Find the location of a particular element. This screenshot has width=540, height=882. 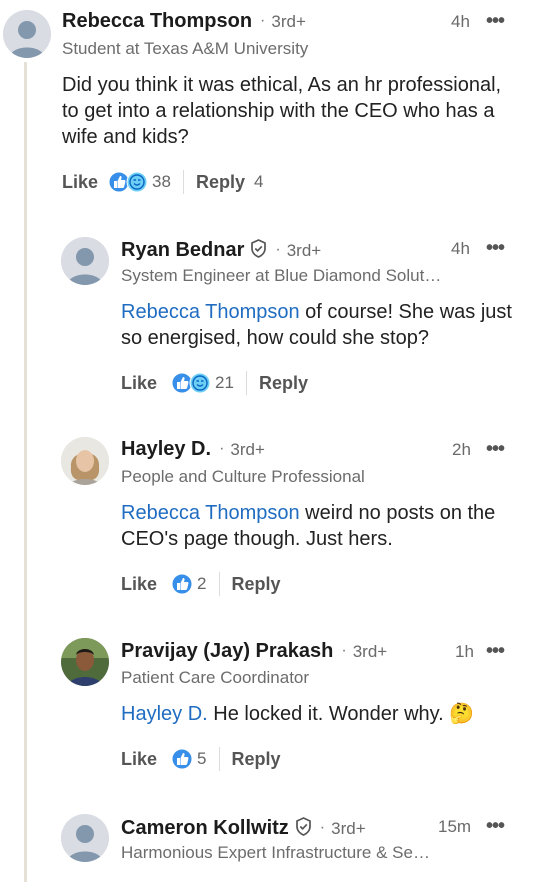

comment-body: He locked it. Wonder why. 🤔 is located at coordinates (341, 714).